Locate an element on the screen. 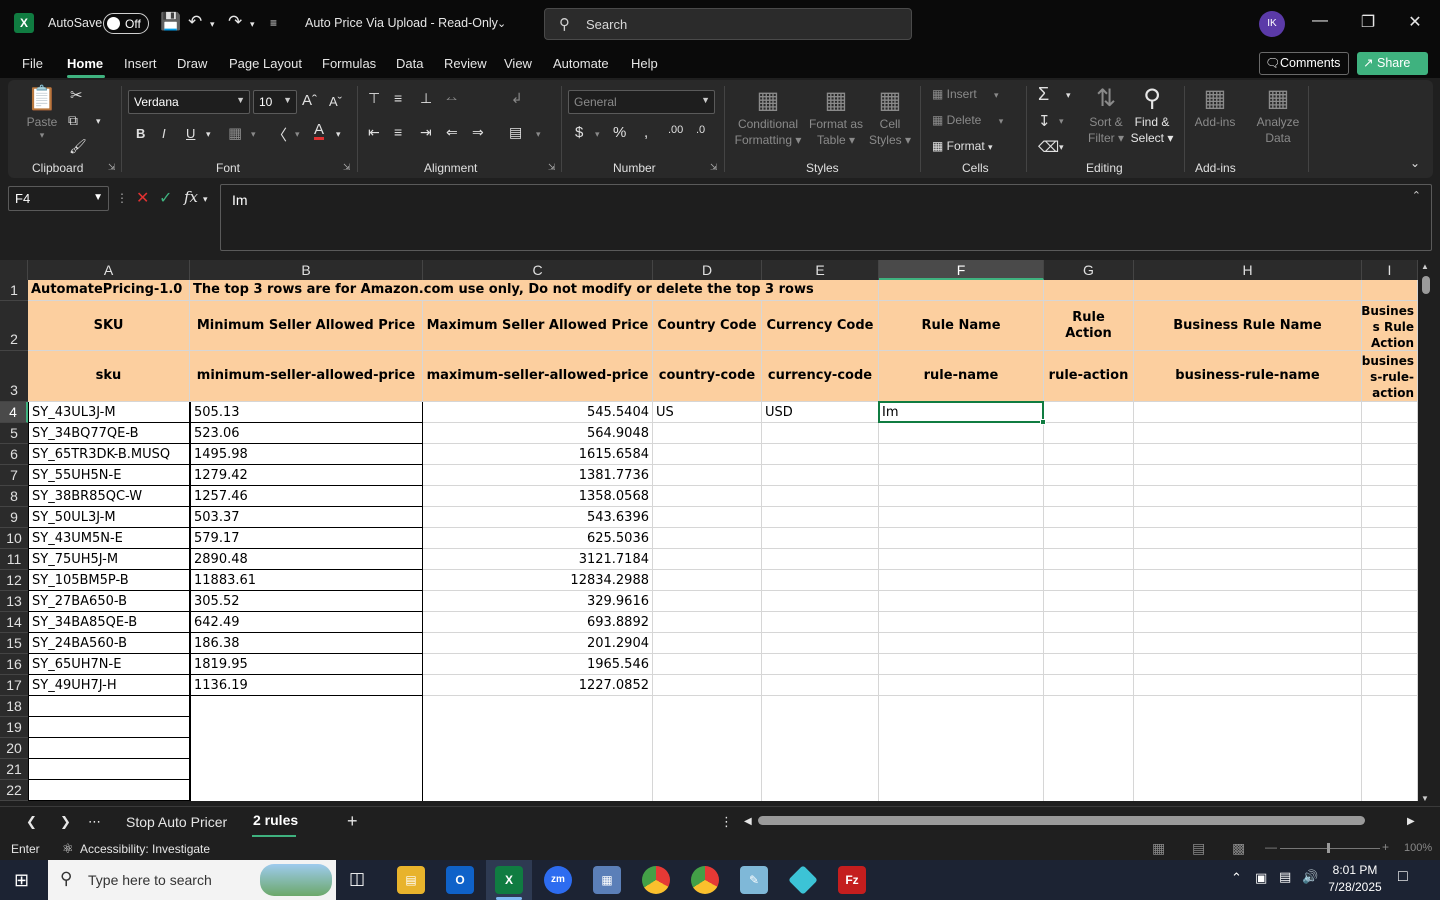 This screenshot has width=1440, height=900. row-header-8: 8 is located at coordinates (14, 496).